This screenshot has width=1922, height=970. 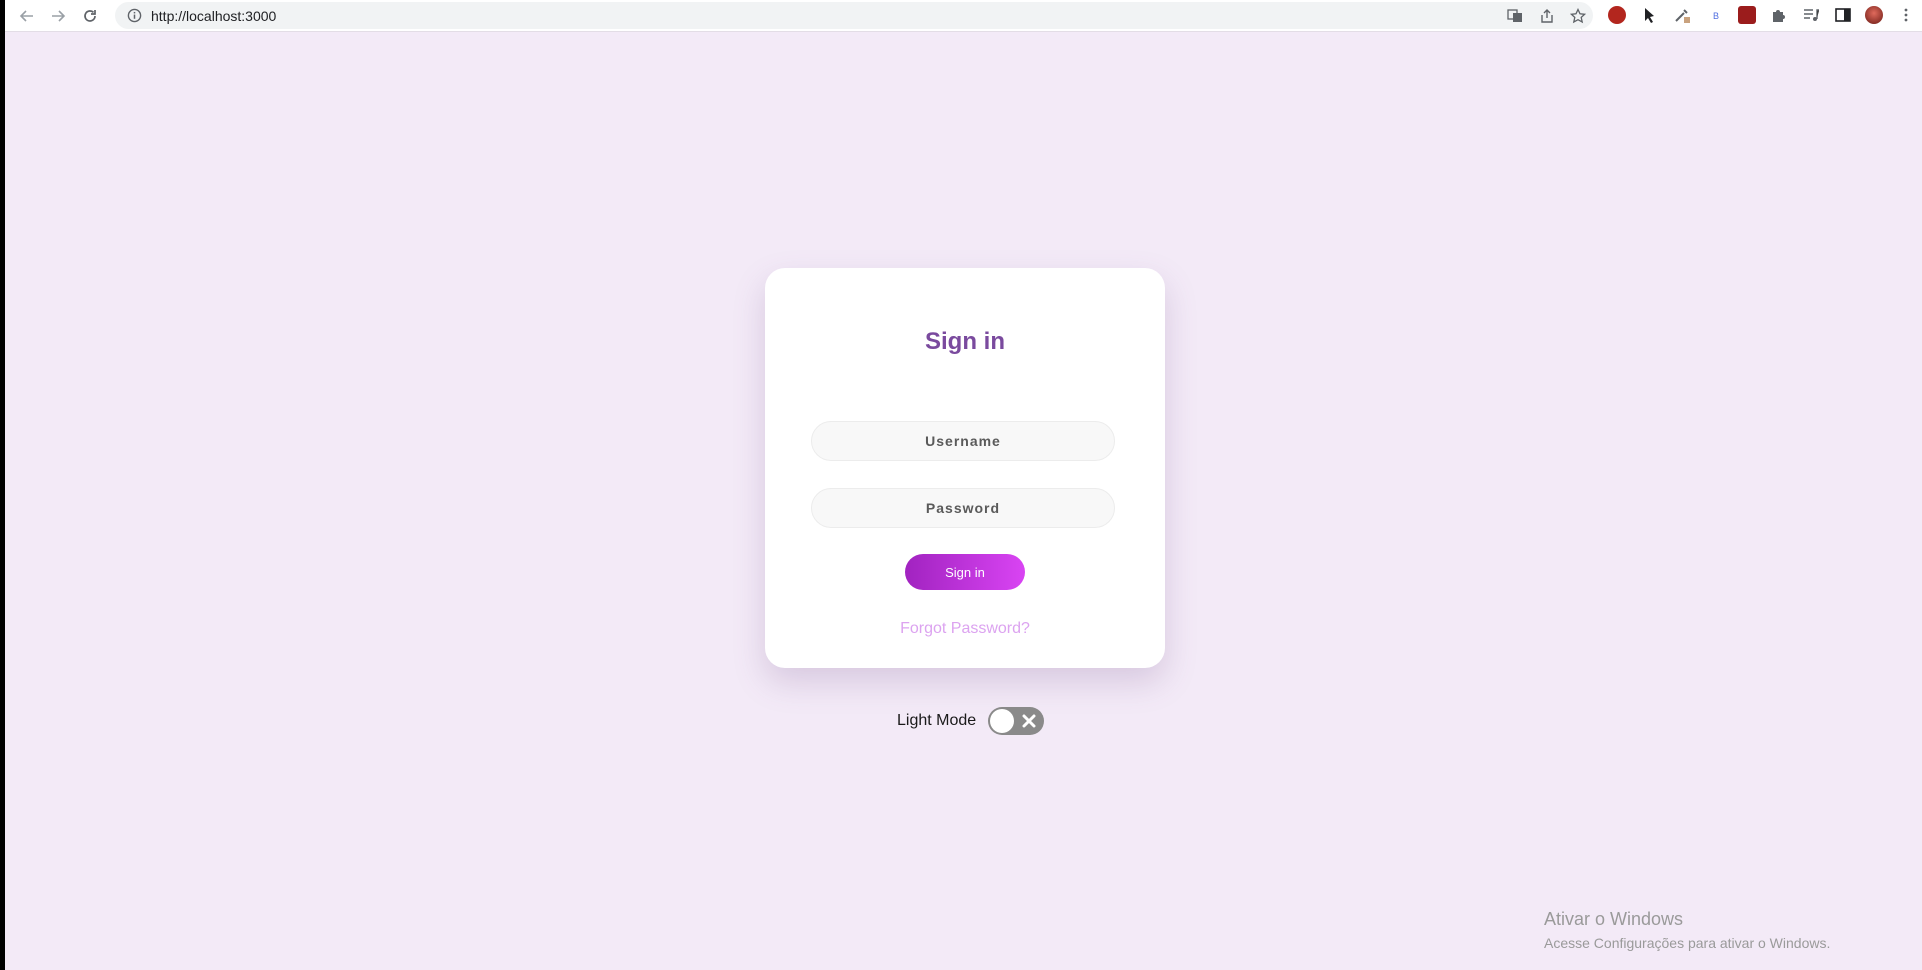 I want to click on forgot-password-link: Forgot Password?, so click(x=965, y=629).